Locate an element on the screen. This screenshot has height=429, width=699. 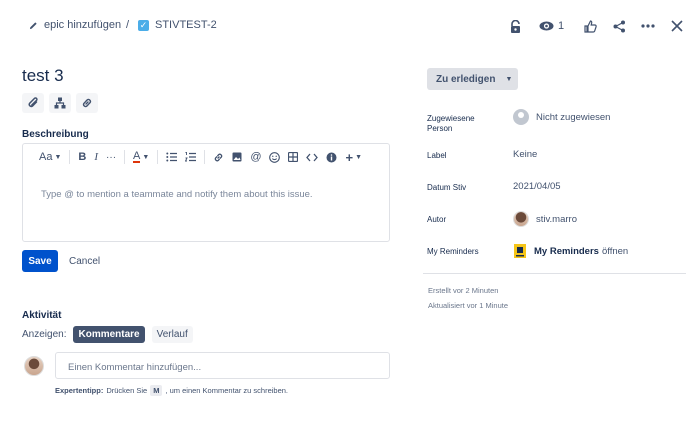
reminders-link-bold: My Reminders is located at coordinates (566, 251).